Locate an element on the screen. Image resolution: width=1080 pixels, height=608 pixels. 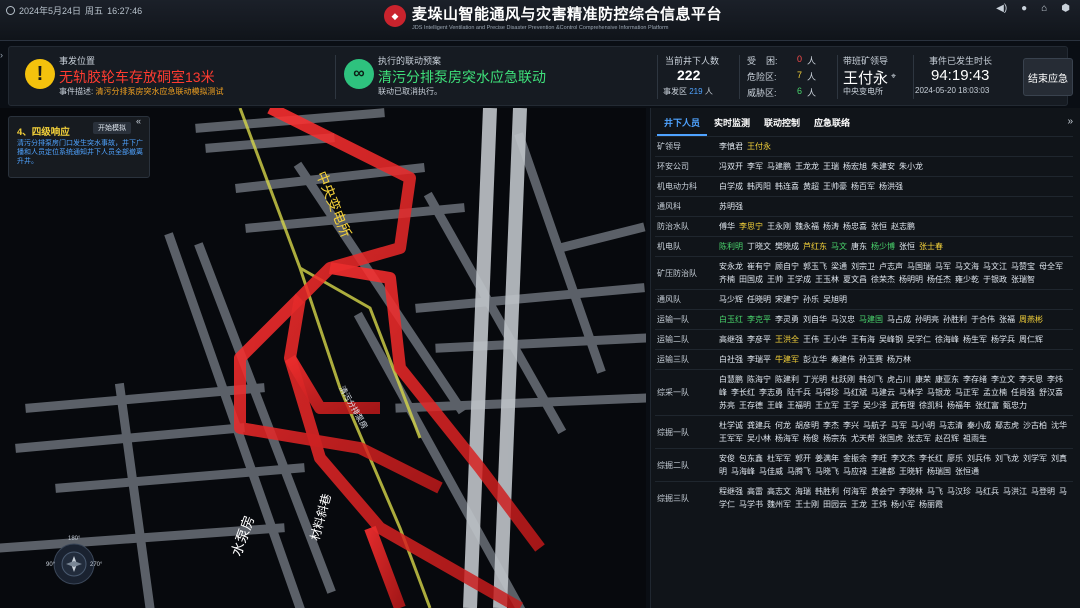
person-name: 高志文 is located at coordinates (779, 491).